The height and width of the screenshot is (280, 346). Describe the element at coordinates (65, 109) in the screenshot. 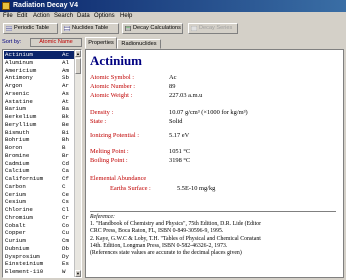

I see `element-symbol: Ba` at that location.